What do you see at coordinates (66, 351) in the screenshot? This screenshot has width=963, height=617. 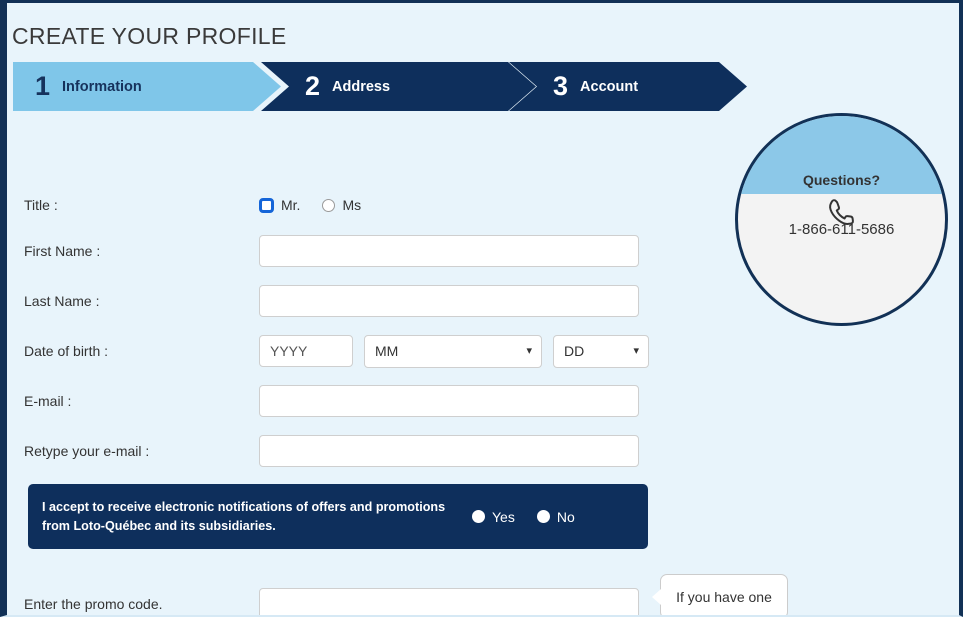 I see `date-of-birth-label: Date of birth :` at bounding box center [66, 351].